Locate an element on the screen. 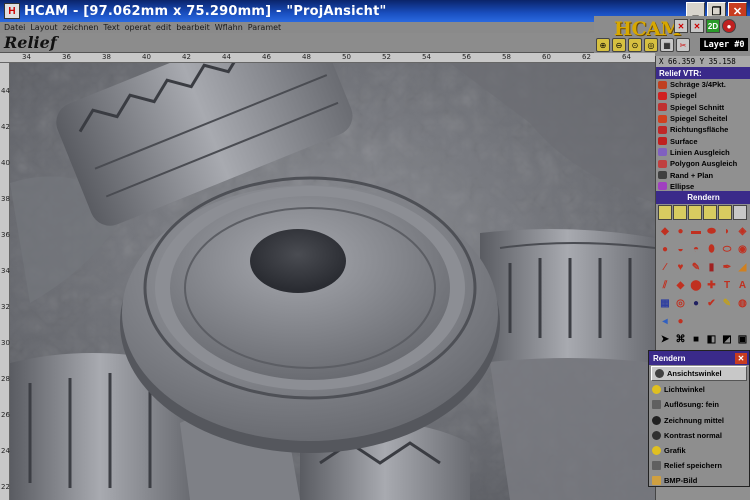  popup-item-zeichnung: Zeichnung mittel is located at coordinates (699, 420).